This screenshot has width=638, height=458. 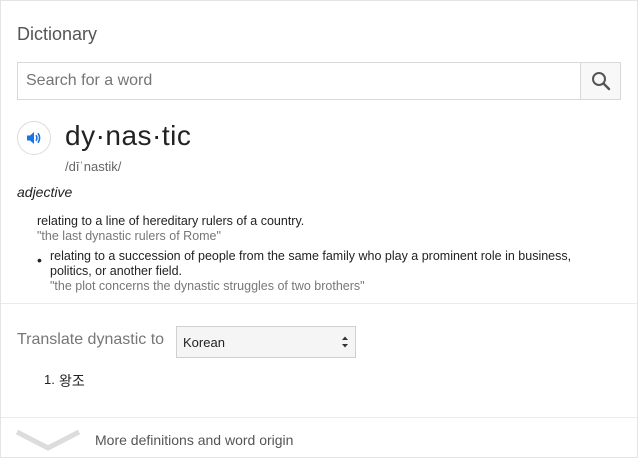 What do you see at coordinates (48, 439) in the screenshot?
I see `chevron-down-icon` at bounding box center [48, 439].